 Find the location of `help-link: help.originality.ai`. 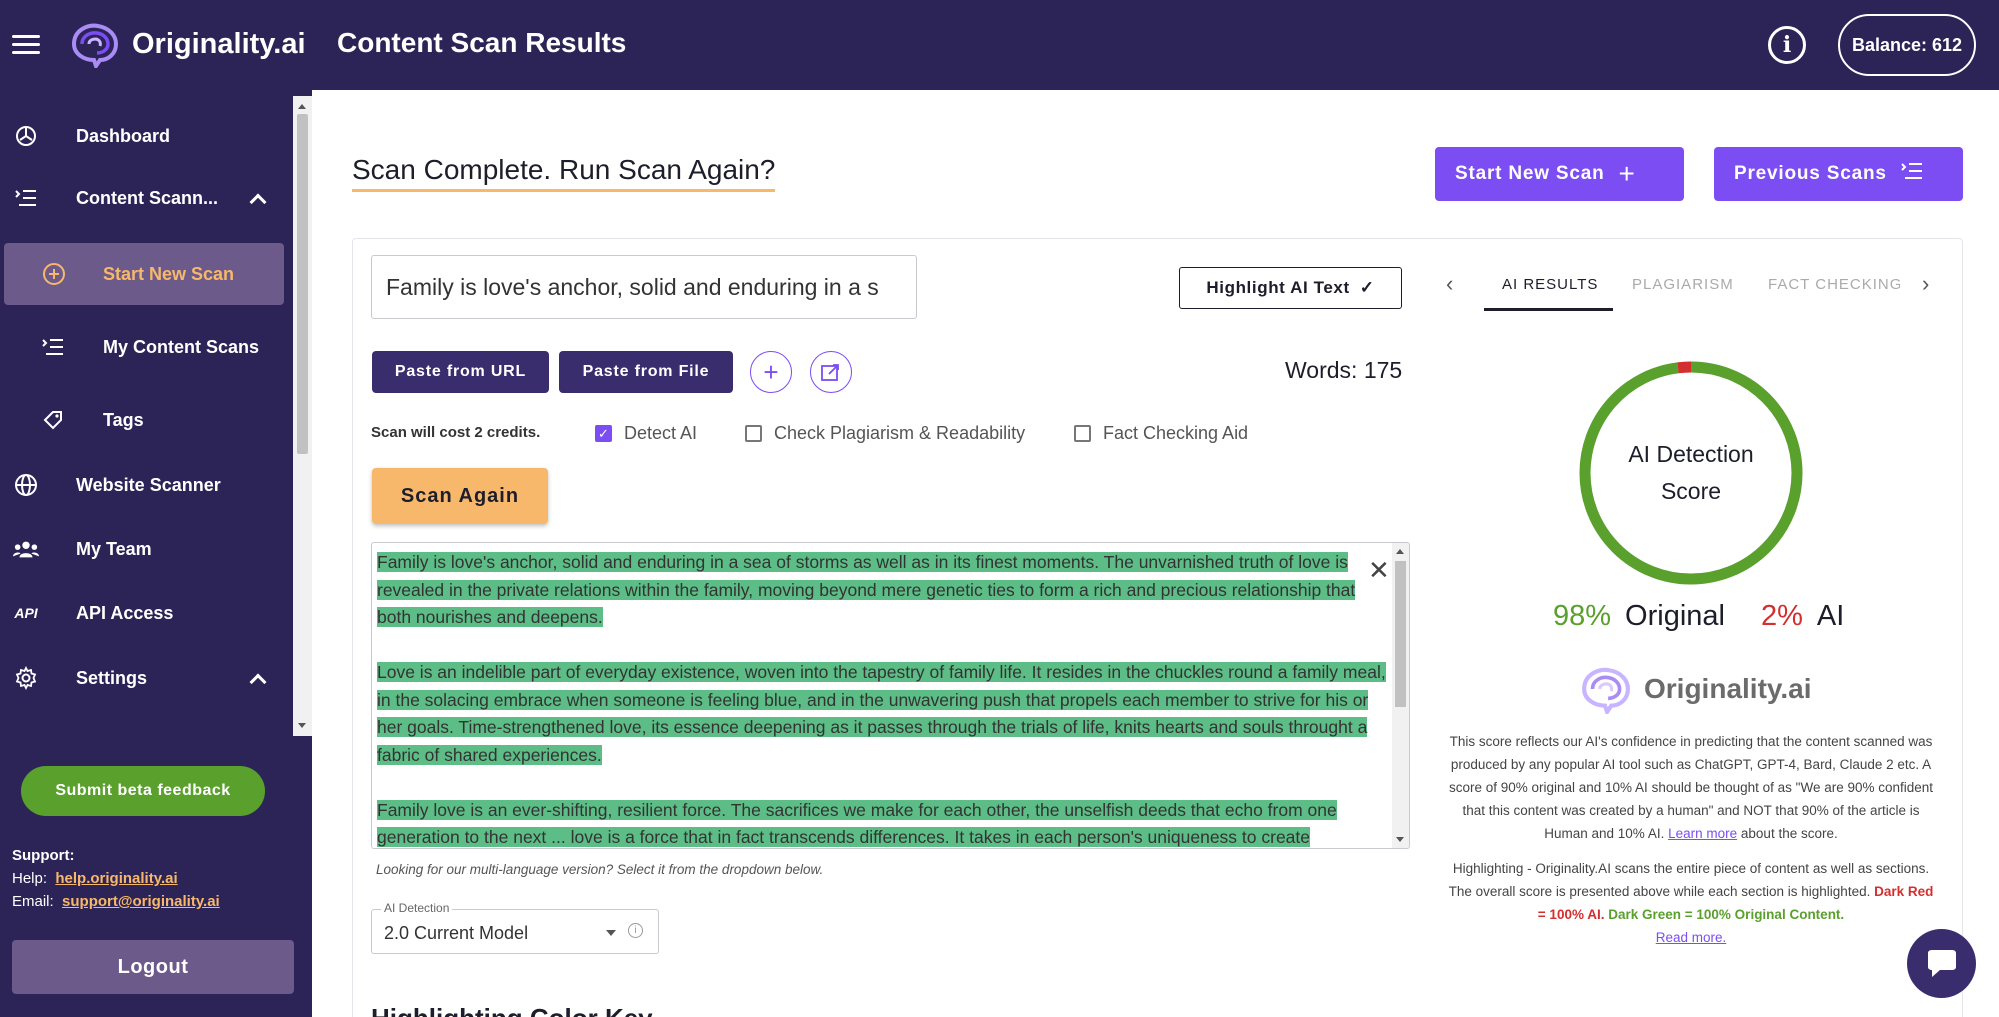

help-link: help.originality.ai is located at coordinates (116, 878).